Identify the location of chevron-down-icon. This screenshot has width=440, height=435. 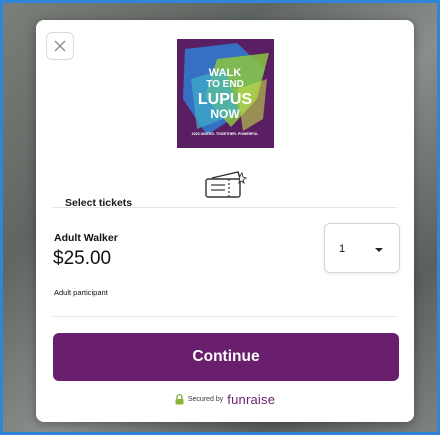
(379, 250).